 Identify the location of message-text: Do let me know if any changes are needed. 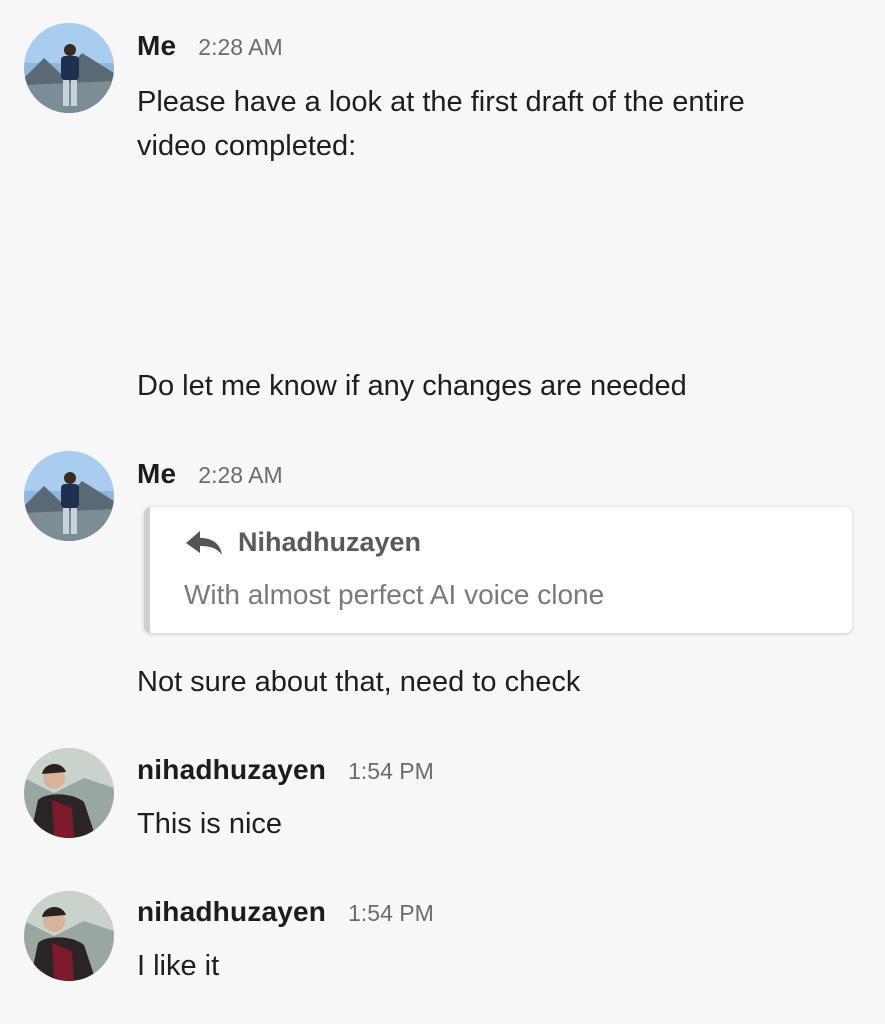
(412, 386).